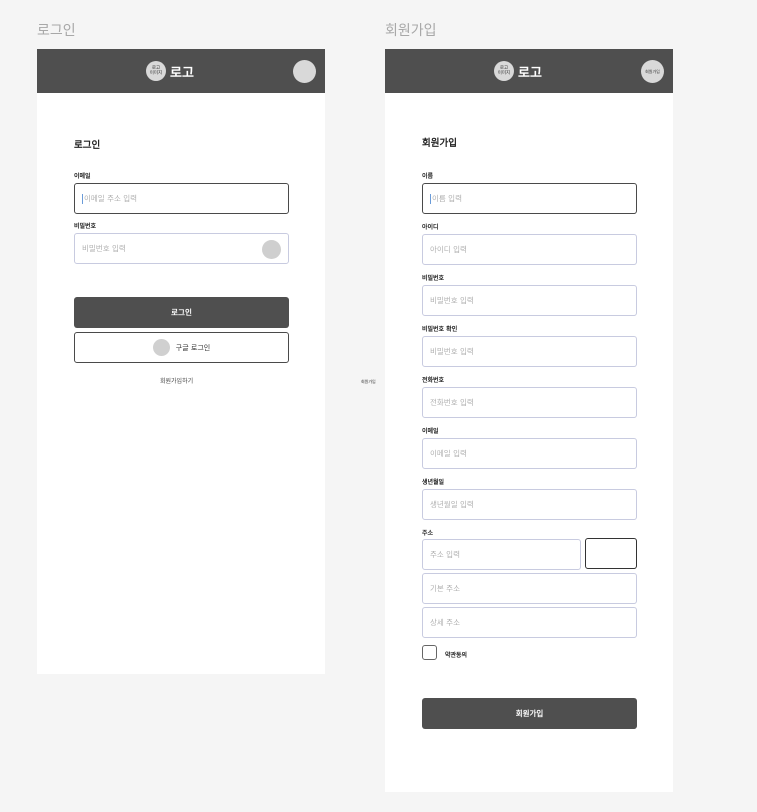 Image resolution: width=757 pixels, height=812 pixels. What do you see at coordinates (439, 143) in the screenshot?
I see `page-title: 회원가입` at bounding box center [439, 143].